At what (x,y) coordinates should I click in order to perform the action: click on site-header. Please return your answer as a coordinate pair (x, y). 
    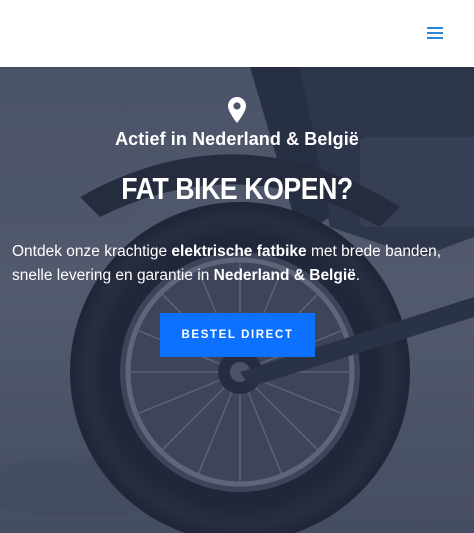
    Looking at the image, I should click on (237, 33).